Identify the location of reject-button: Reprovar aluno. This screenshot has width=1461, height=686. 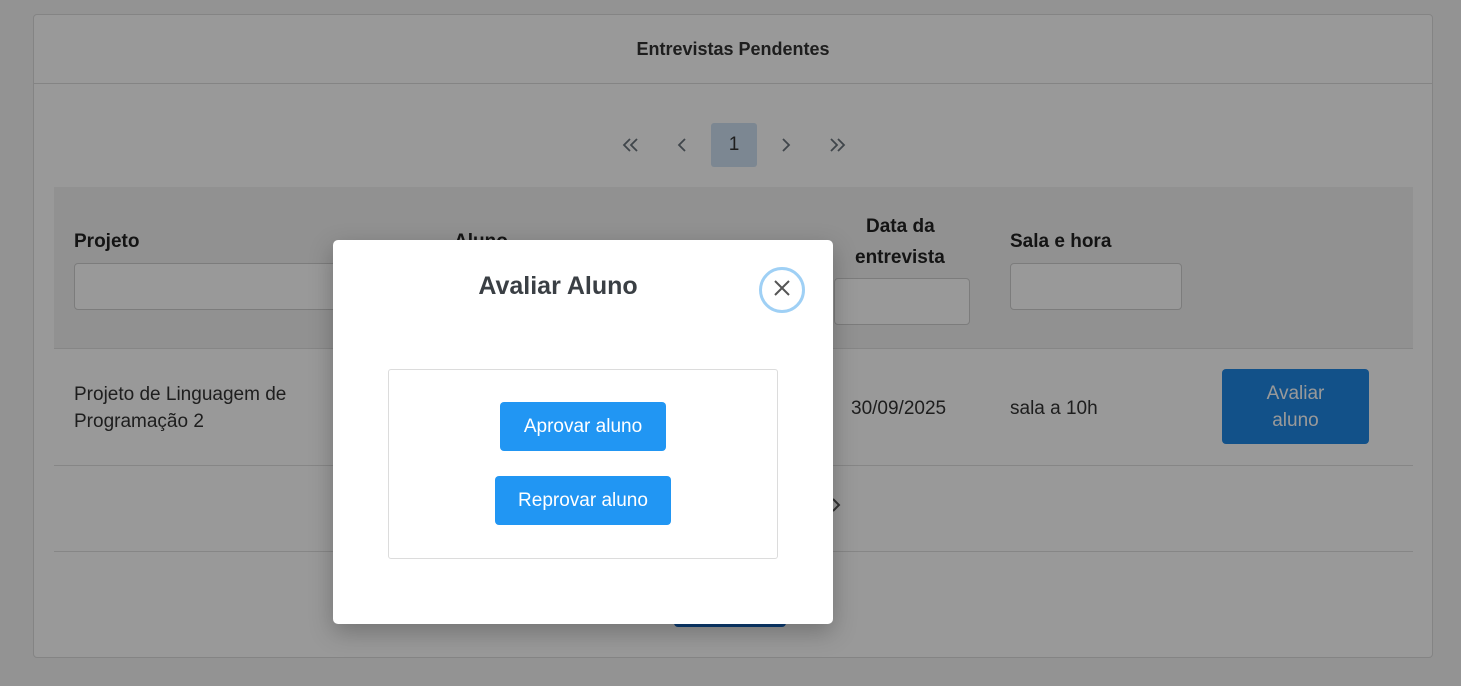
(583, 500).